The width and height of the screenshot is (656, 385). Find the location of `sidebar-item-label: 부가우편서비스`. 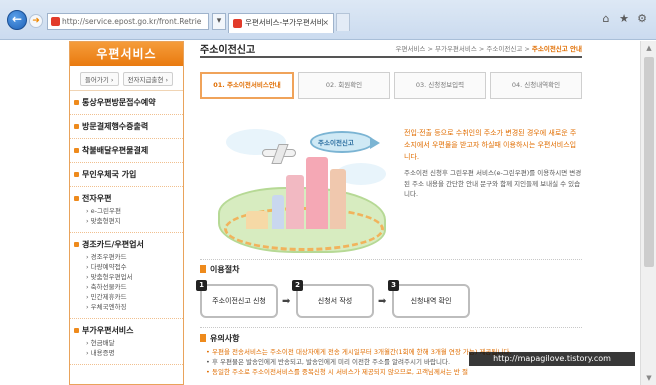

sidebar-item-label: 부가우편서비스 is located at coordinates (108, 330).